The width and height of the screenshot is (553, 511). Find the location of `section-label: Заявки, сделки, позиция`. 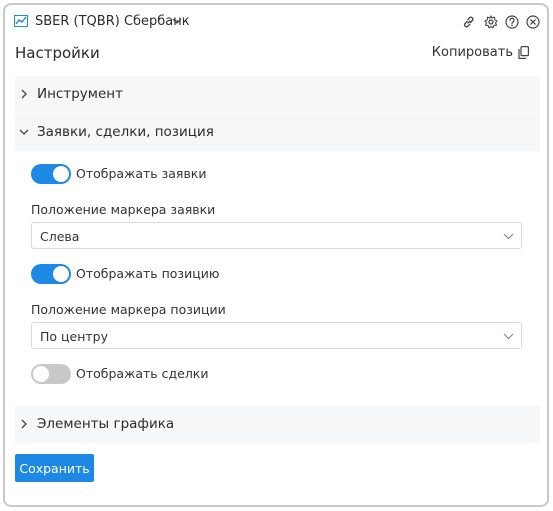

section-label: Заявки, сделки, позиция is located at coordinates (125, 132).